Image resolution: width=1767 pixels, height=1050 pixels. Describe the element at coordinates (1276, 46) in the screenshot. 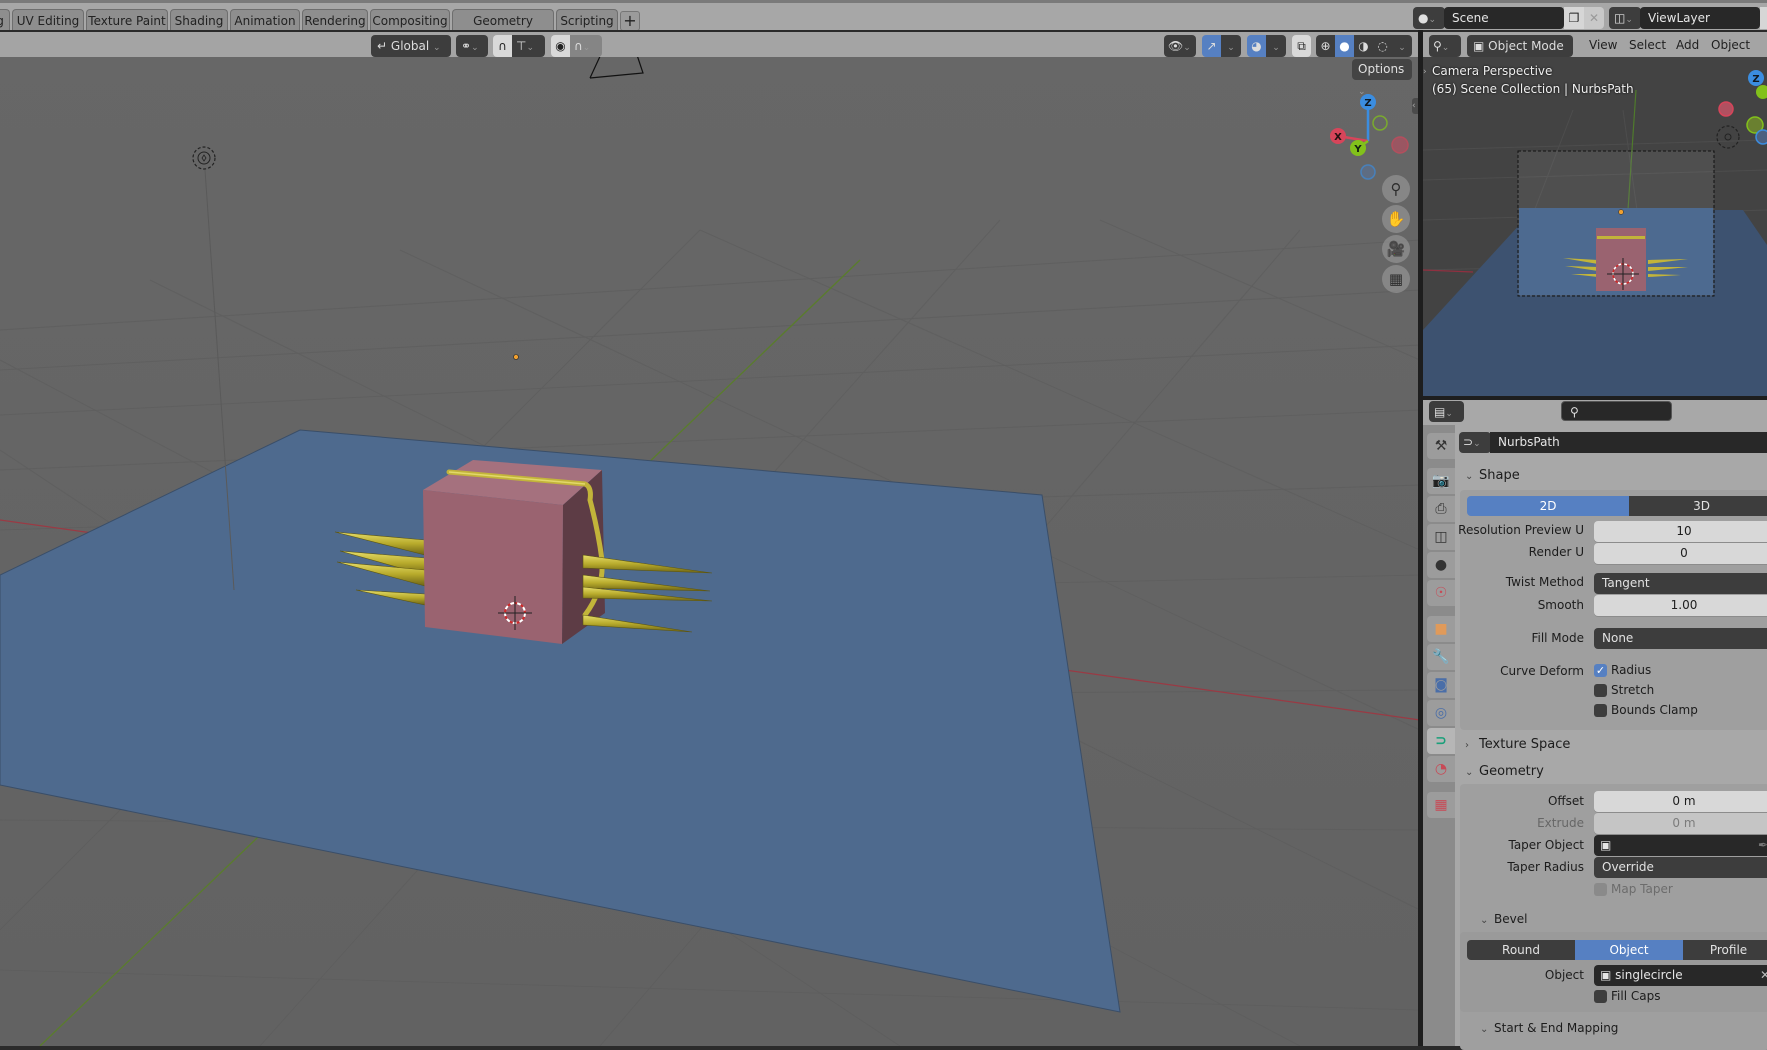

I see `overlays-dropdown: ⌄` at that location.